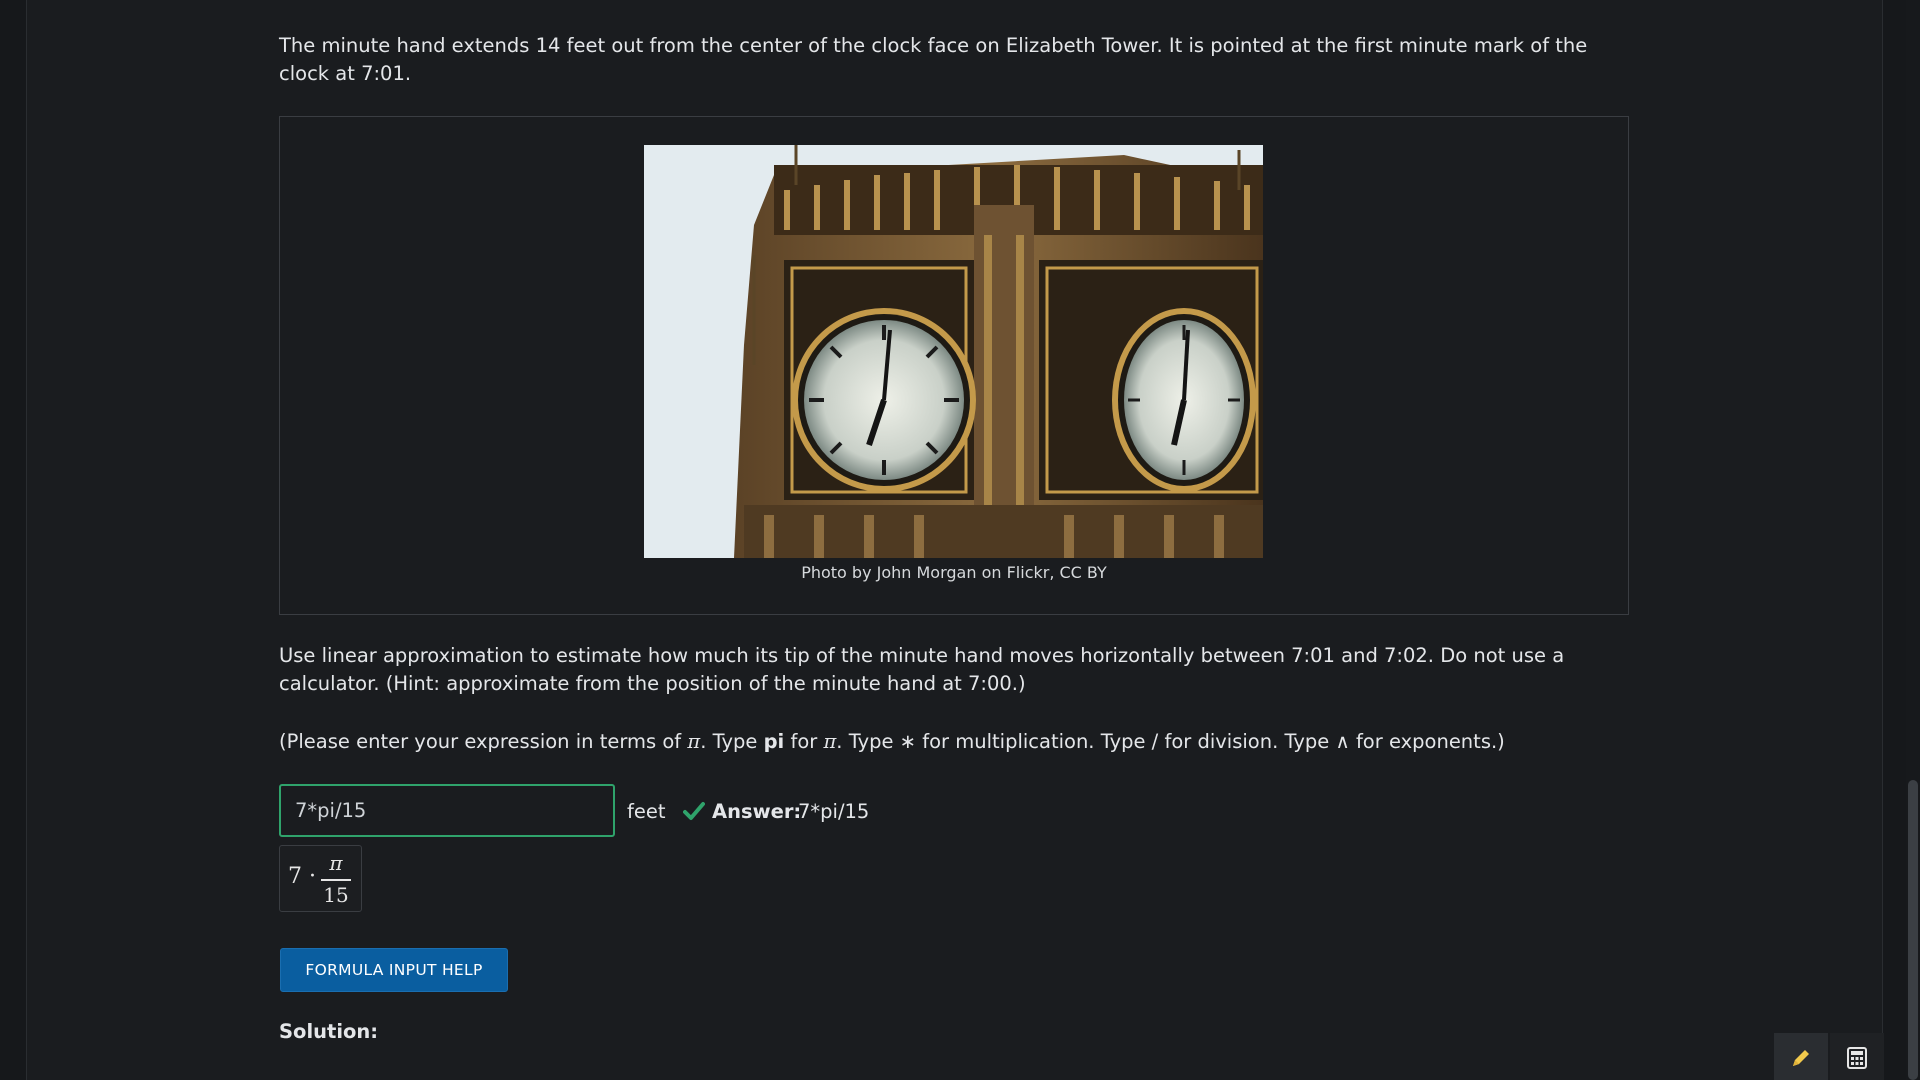 The image size is (1920, 1080). What do you see at coordinates (757, 811) in the screenshot?
I see `answer-label: Answer:` at bounding box center [757, 811].